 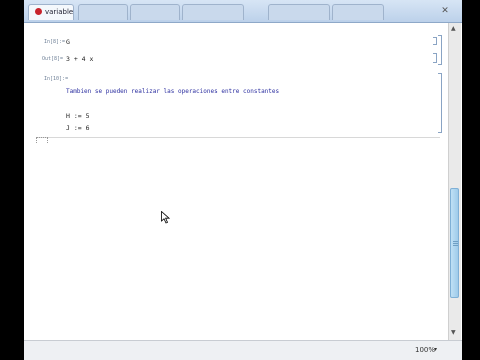 I want to click on output-label-8: Out[8]=, so click(x=53, y=59).